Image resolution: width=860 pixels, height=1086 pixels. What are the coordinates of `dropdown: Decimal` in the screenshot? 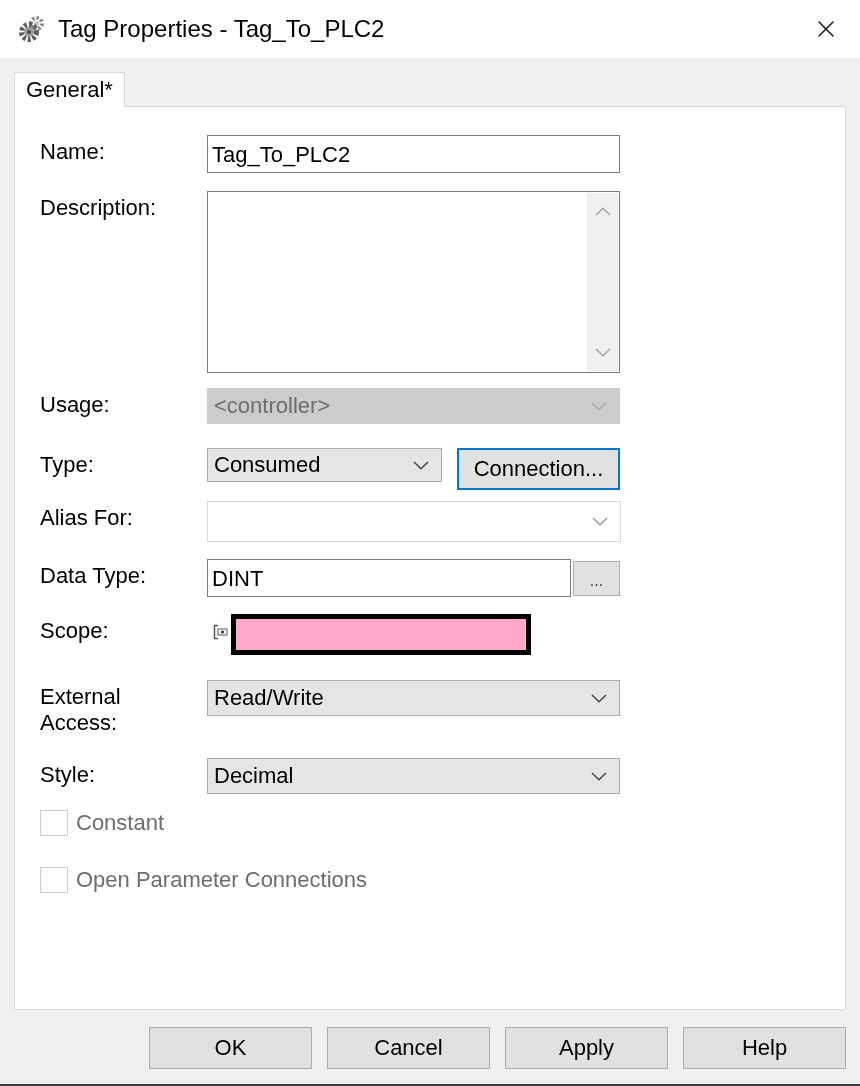 It's located at (413, 776).